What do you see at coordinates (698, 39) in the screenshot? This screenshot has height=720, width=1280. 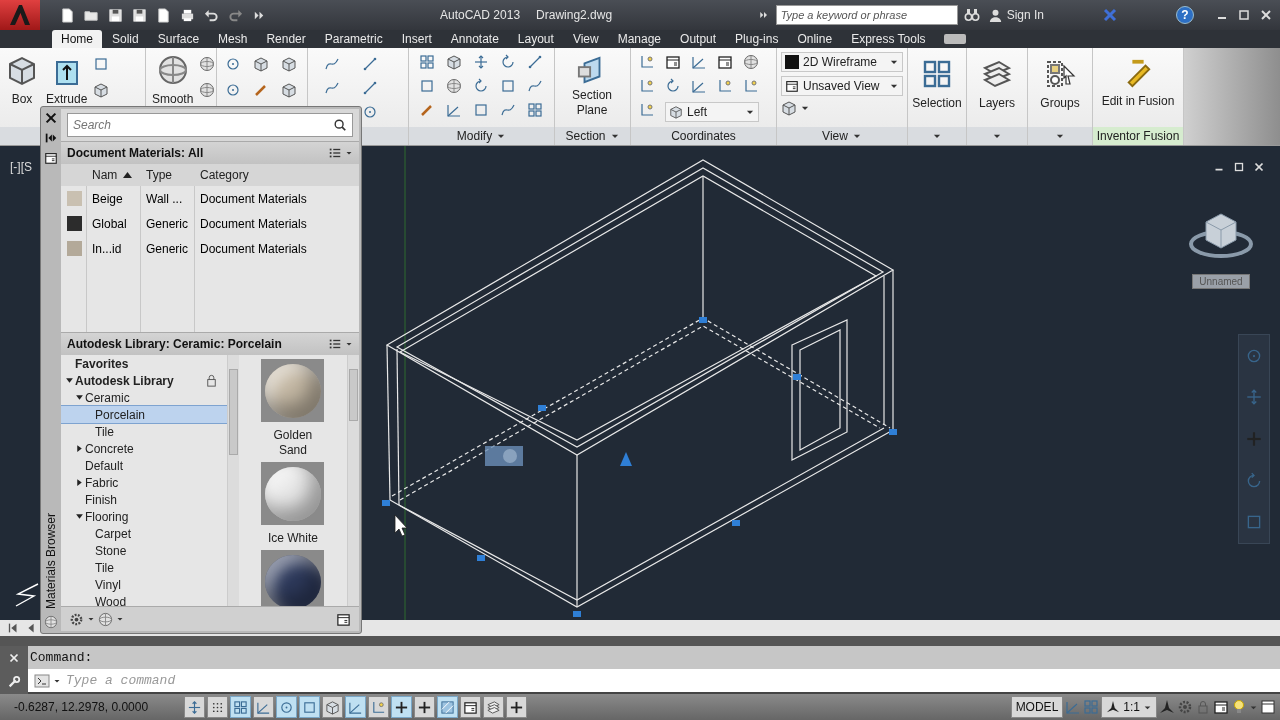 I see `ribbon-tab: Output` at bounding box center [698, 39].